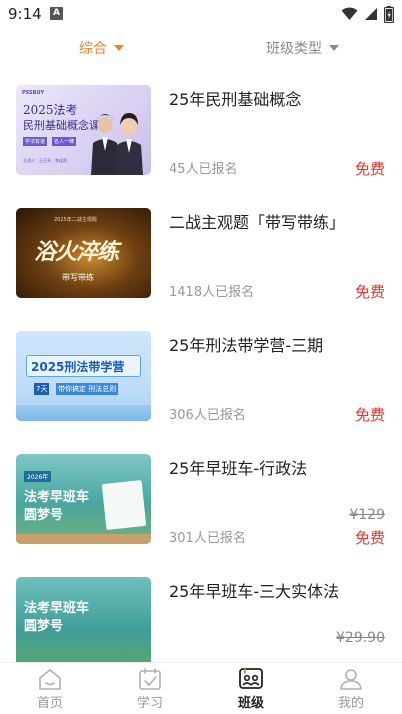 The width and height of the screenshot is (402, 714). What do you see at coordinates (56, 13) in the screenshot?
I see `notification-icon: A` at bounding box center [56, 13].